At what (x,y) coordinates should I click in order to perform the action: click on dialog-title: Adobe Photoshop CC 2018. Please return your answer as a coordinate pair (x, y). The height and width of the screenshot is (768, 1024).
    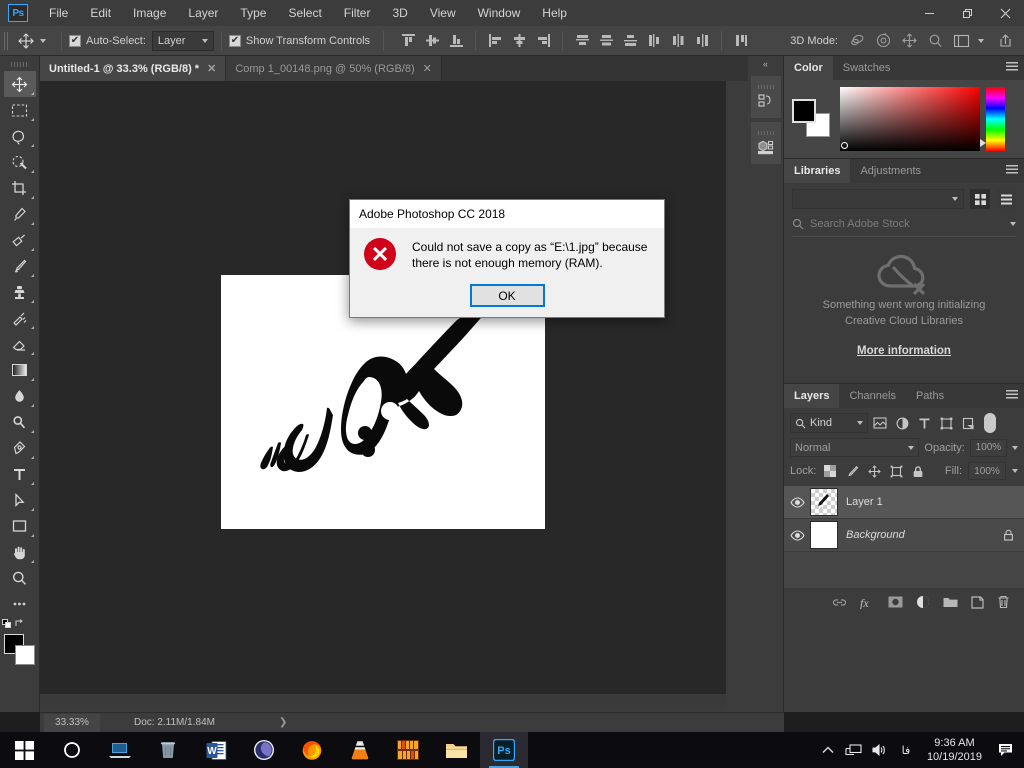
    Looking at the image, I should click on (507, 214).